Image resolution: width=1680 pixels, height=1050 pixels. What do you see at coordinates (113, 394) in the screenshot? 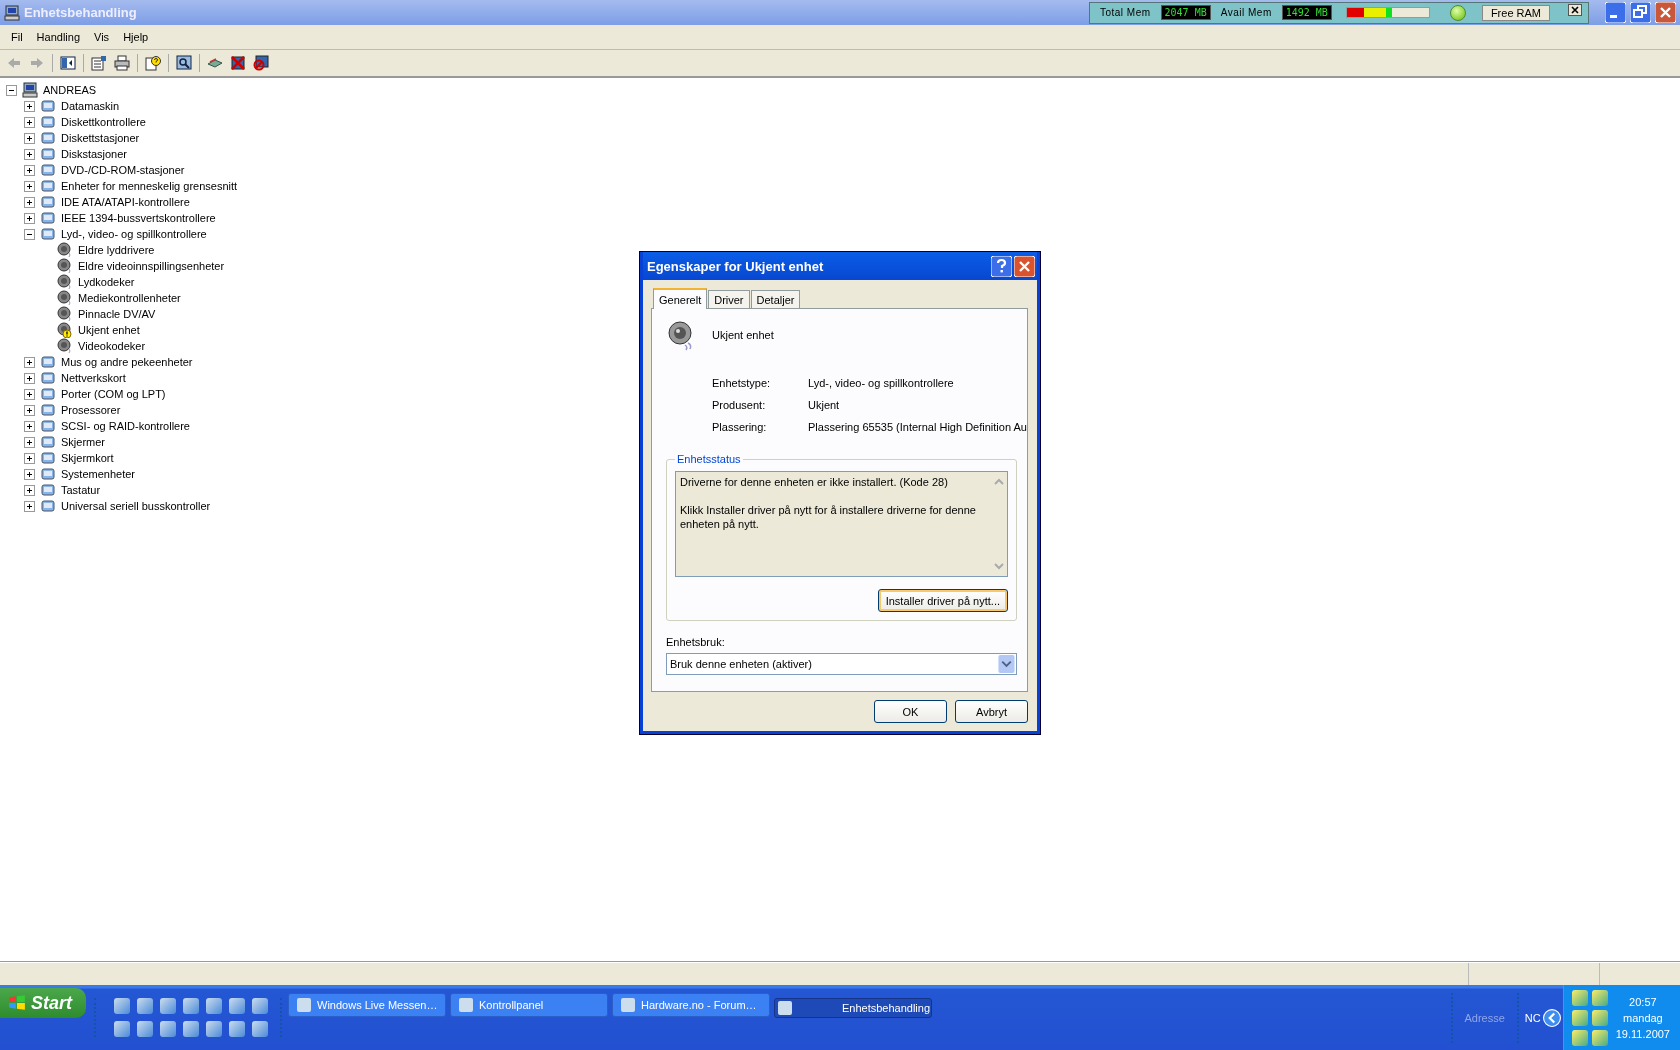
I see `tree-item: Porter (COM og LPT)` at bounding box center [113, 394].